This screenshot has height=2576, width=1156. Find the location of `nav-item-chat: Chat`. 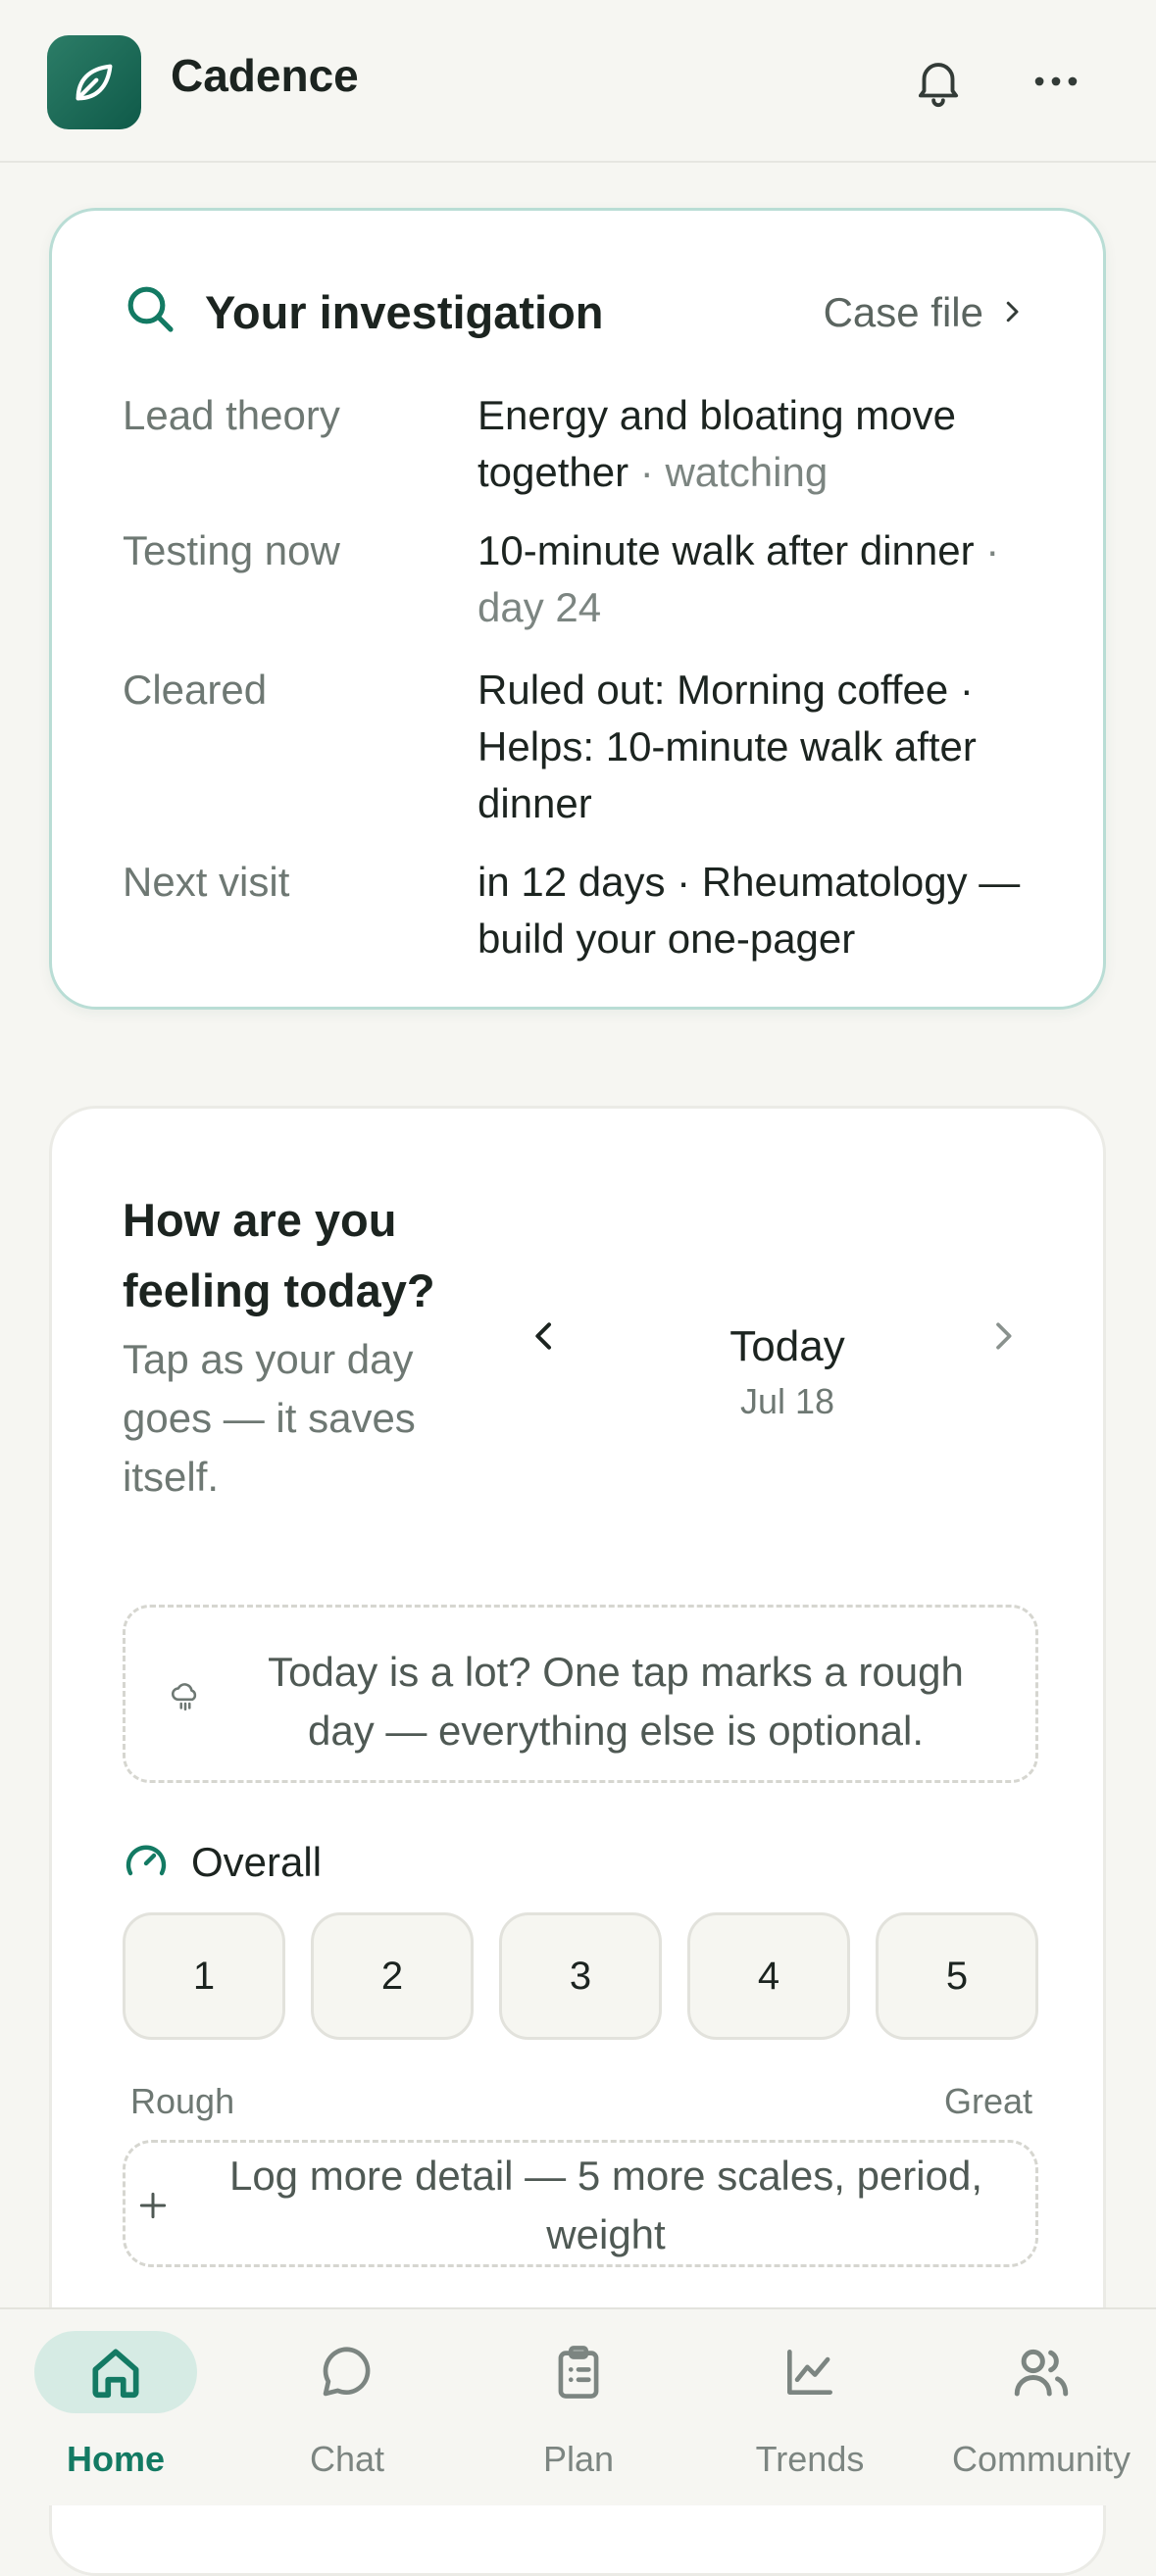

nav-item-chat: Chat is located at coordinates (347, 2408).